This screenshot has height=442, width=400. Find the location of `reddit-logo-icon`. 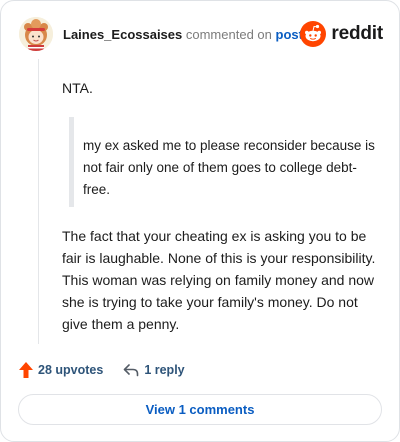

reddit-logo-icon is located at coordinates (313, 34).